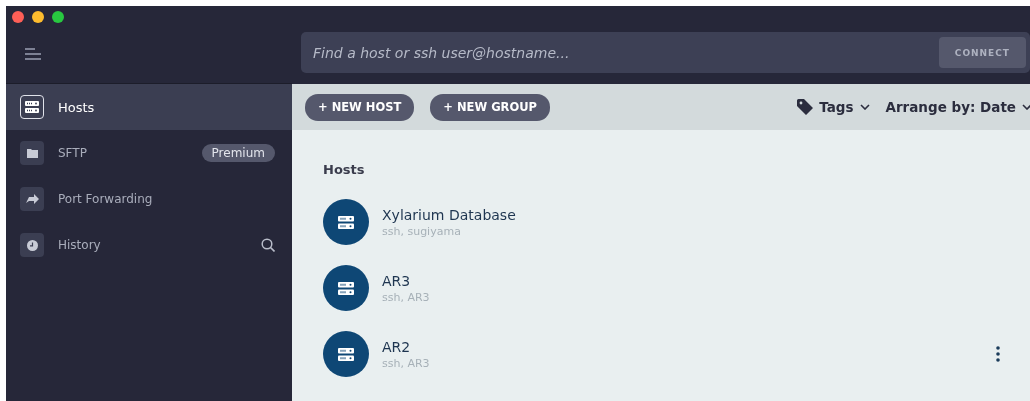  I want to click on nav-label: History, so click(80, 245).